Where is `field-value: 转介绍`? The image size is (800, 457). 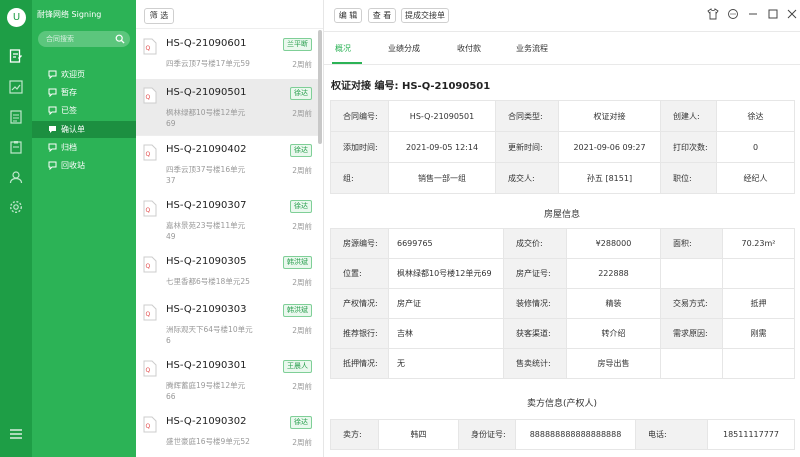 field-value: 转介绍 is located at coordinates (613, 333).